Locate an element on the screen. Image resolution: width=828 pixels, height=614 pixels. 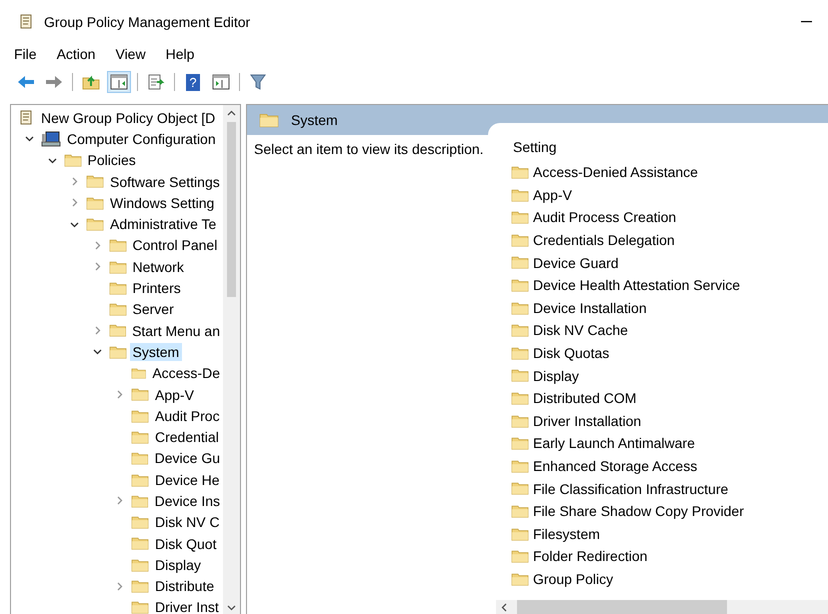
scroll-down-icon is located at coordinates (231, 607).